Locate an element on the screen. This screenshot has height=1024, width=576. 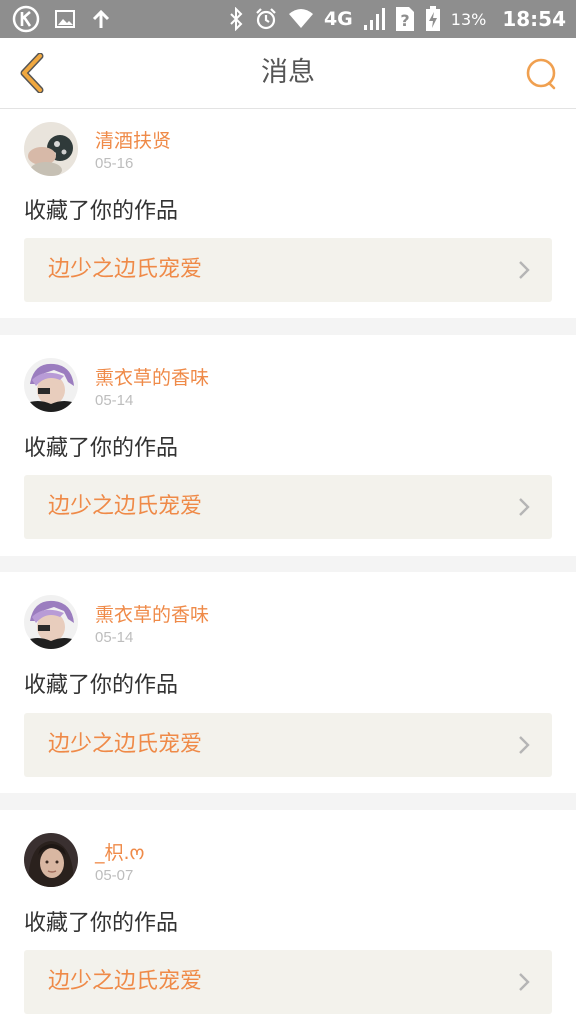
wifi-icon is located at coordinates (301, 19).